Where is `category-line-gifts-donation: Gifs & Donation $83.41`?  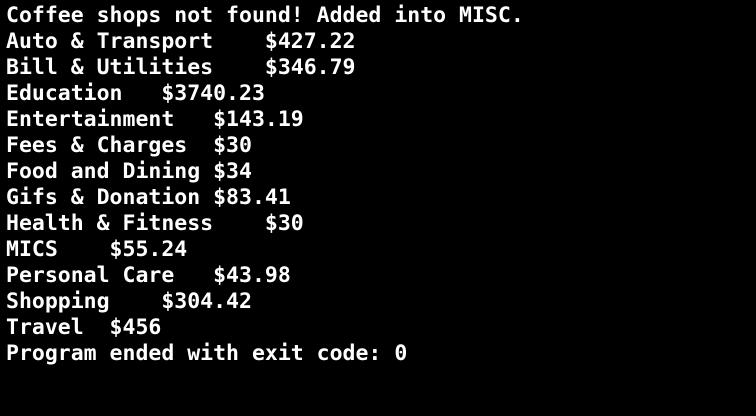 category-line-gifts-donation: Gifs & Donation $83.41 is located at coordinates (148, 197).